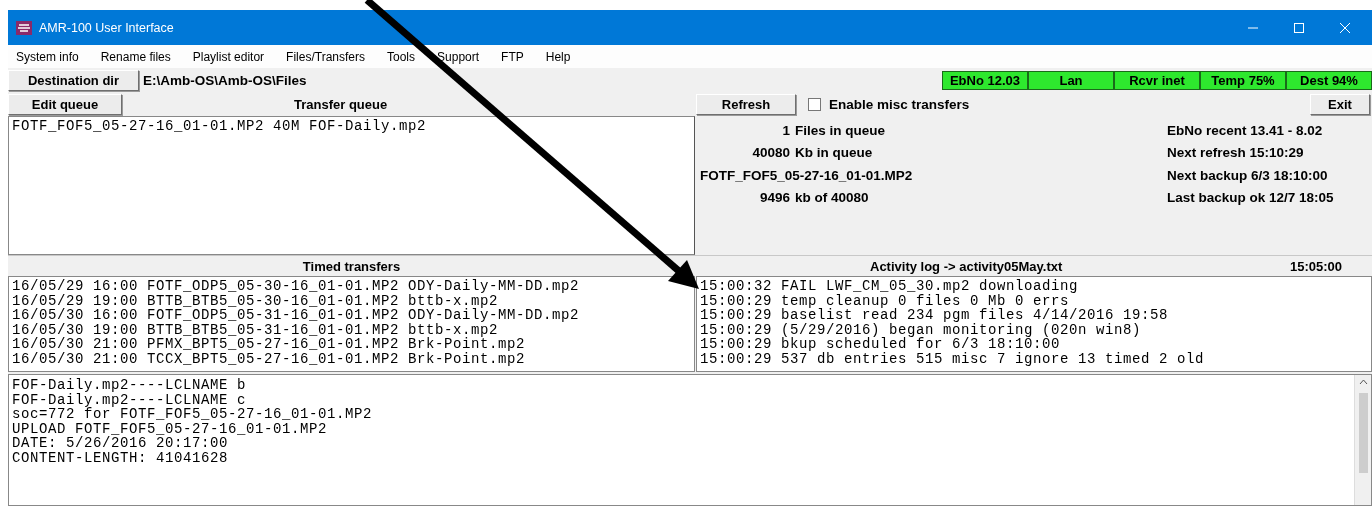 The image size is (1372, 506). I want to click on status-indicator: Rcvr inet, so click(1157, 80).